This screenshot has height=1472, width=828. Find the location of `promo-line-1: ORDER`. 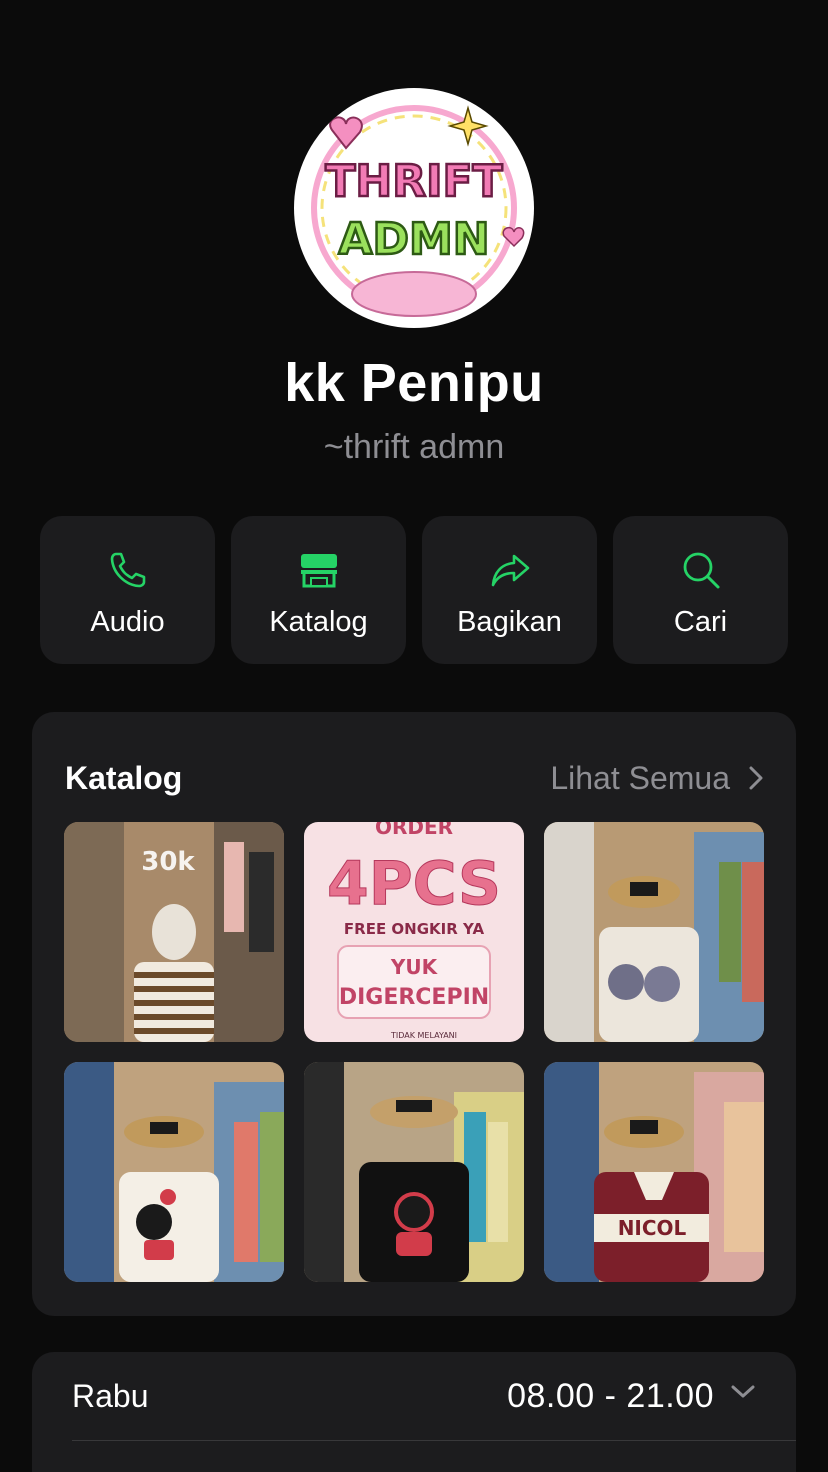

promo-line-1: ORDER is located at coordinates (414, 830).